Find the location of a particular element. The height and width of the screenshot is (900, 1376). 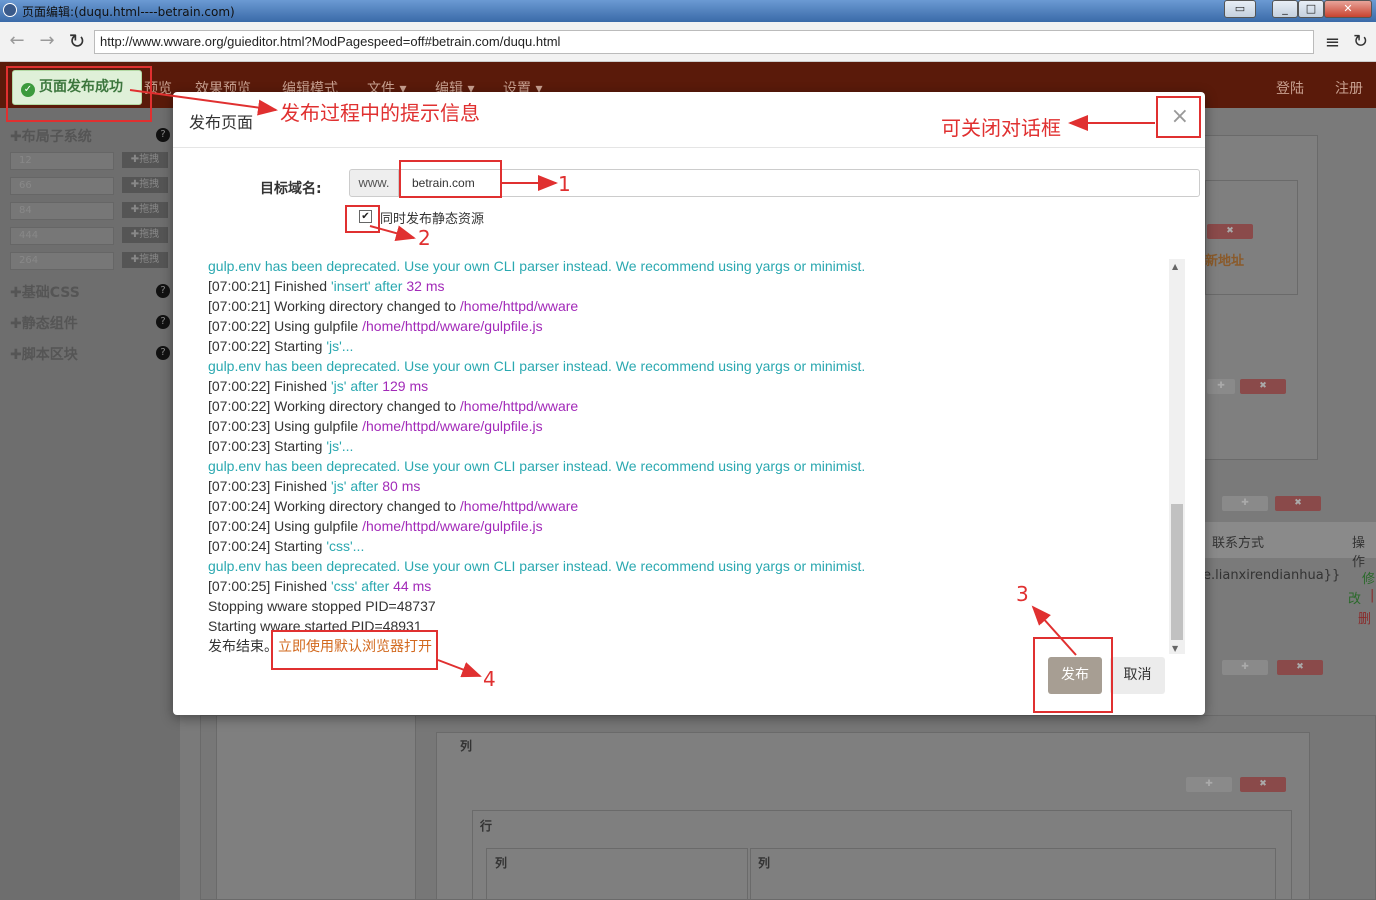

sidebar-section-label: 基础CSS is located at coordinates (50, 293).